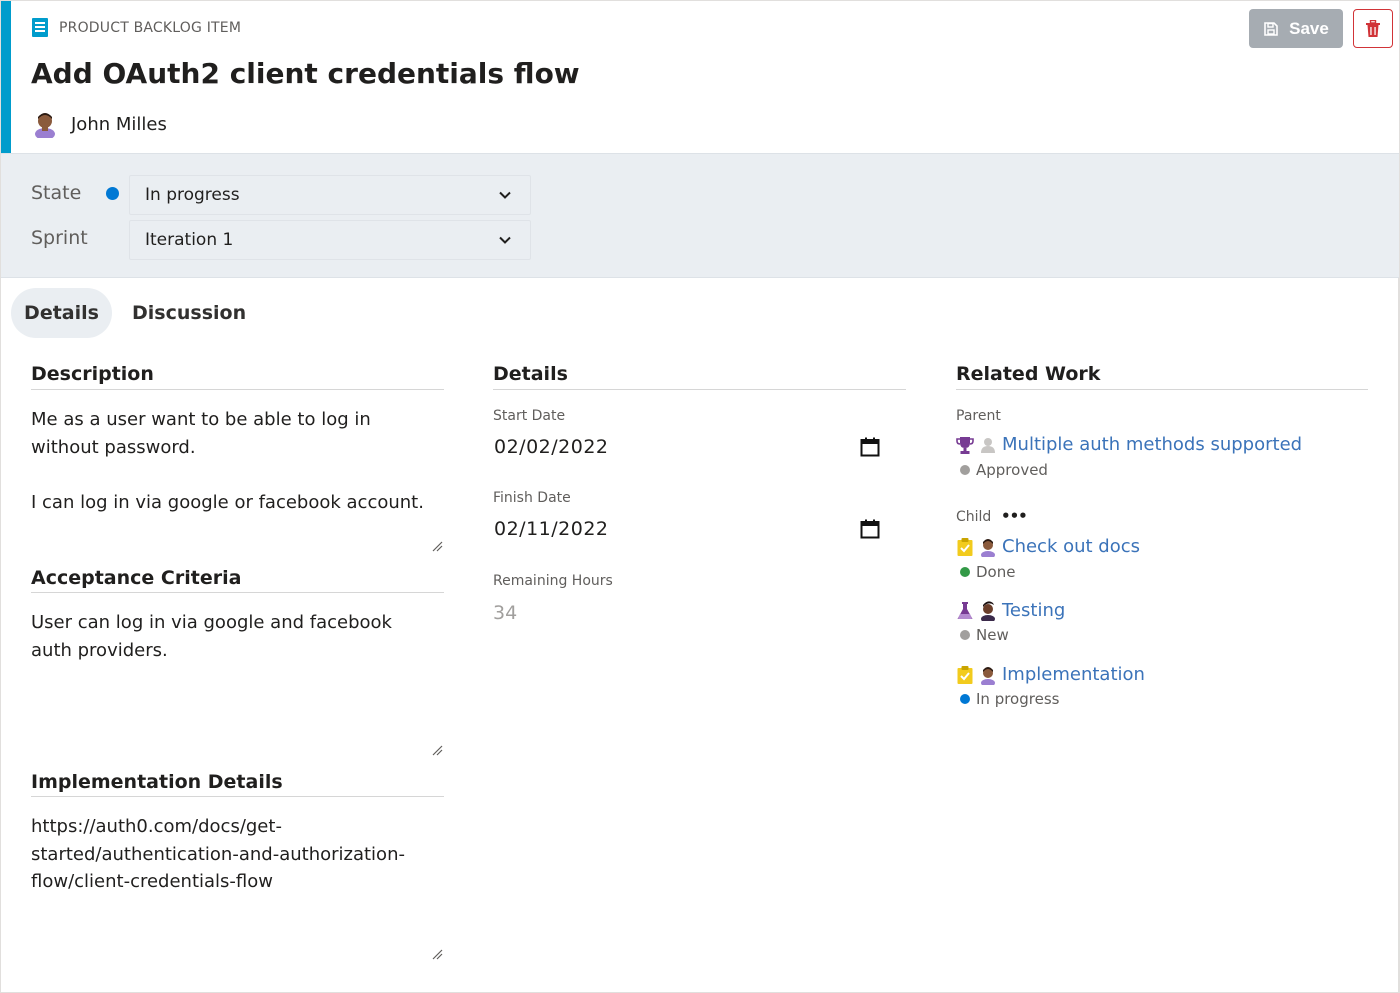 The width and height of the screenshot is (1400, 993). Describe the element at coordinates (551, 447) in the screenshot. I see `start-date-input: 02/02/2022` at that location.